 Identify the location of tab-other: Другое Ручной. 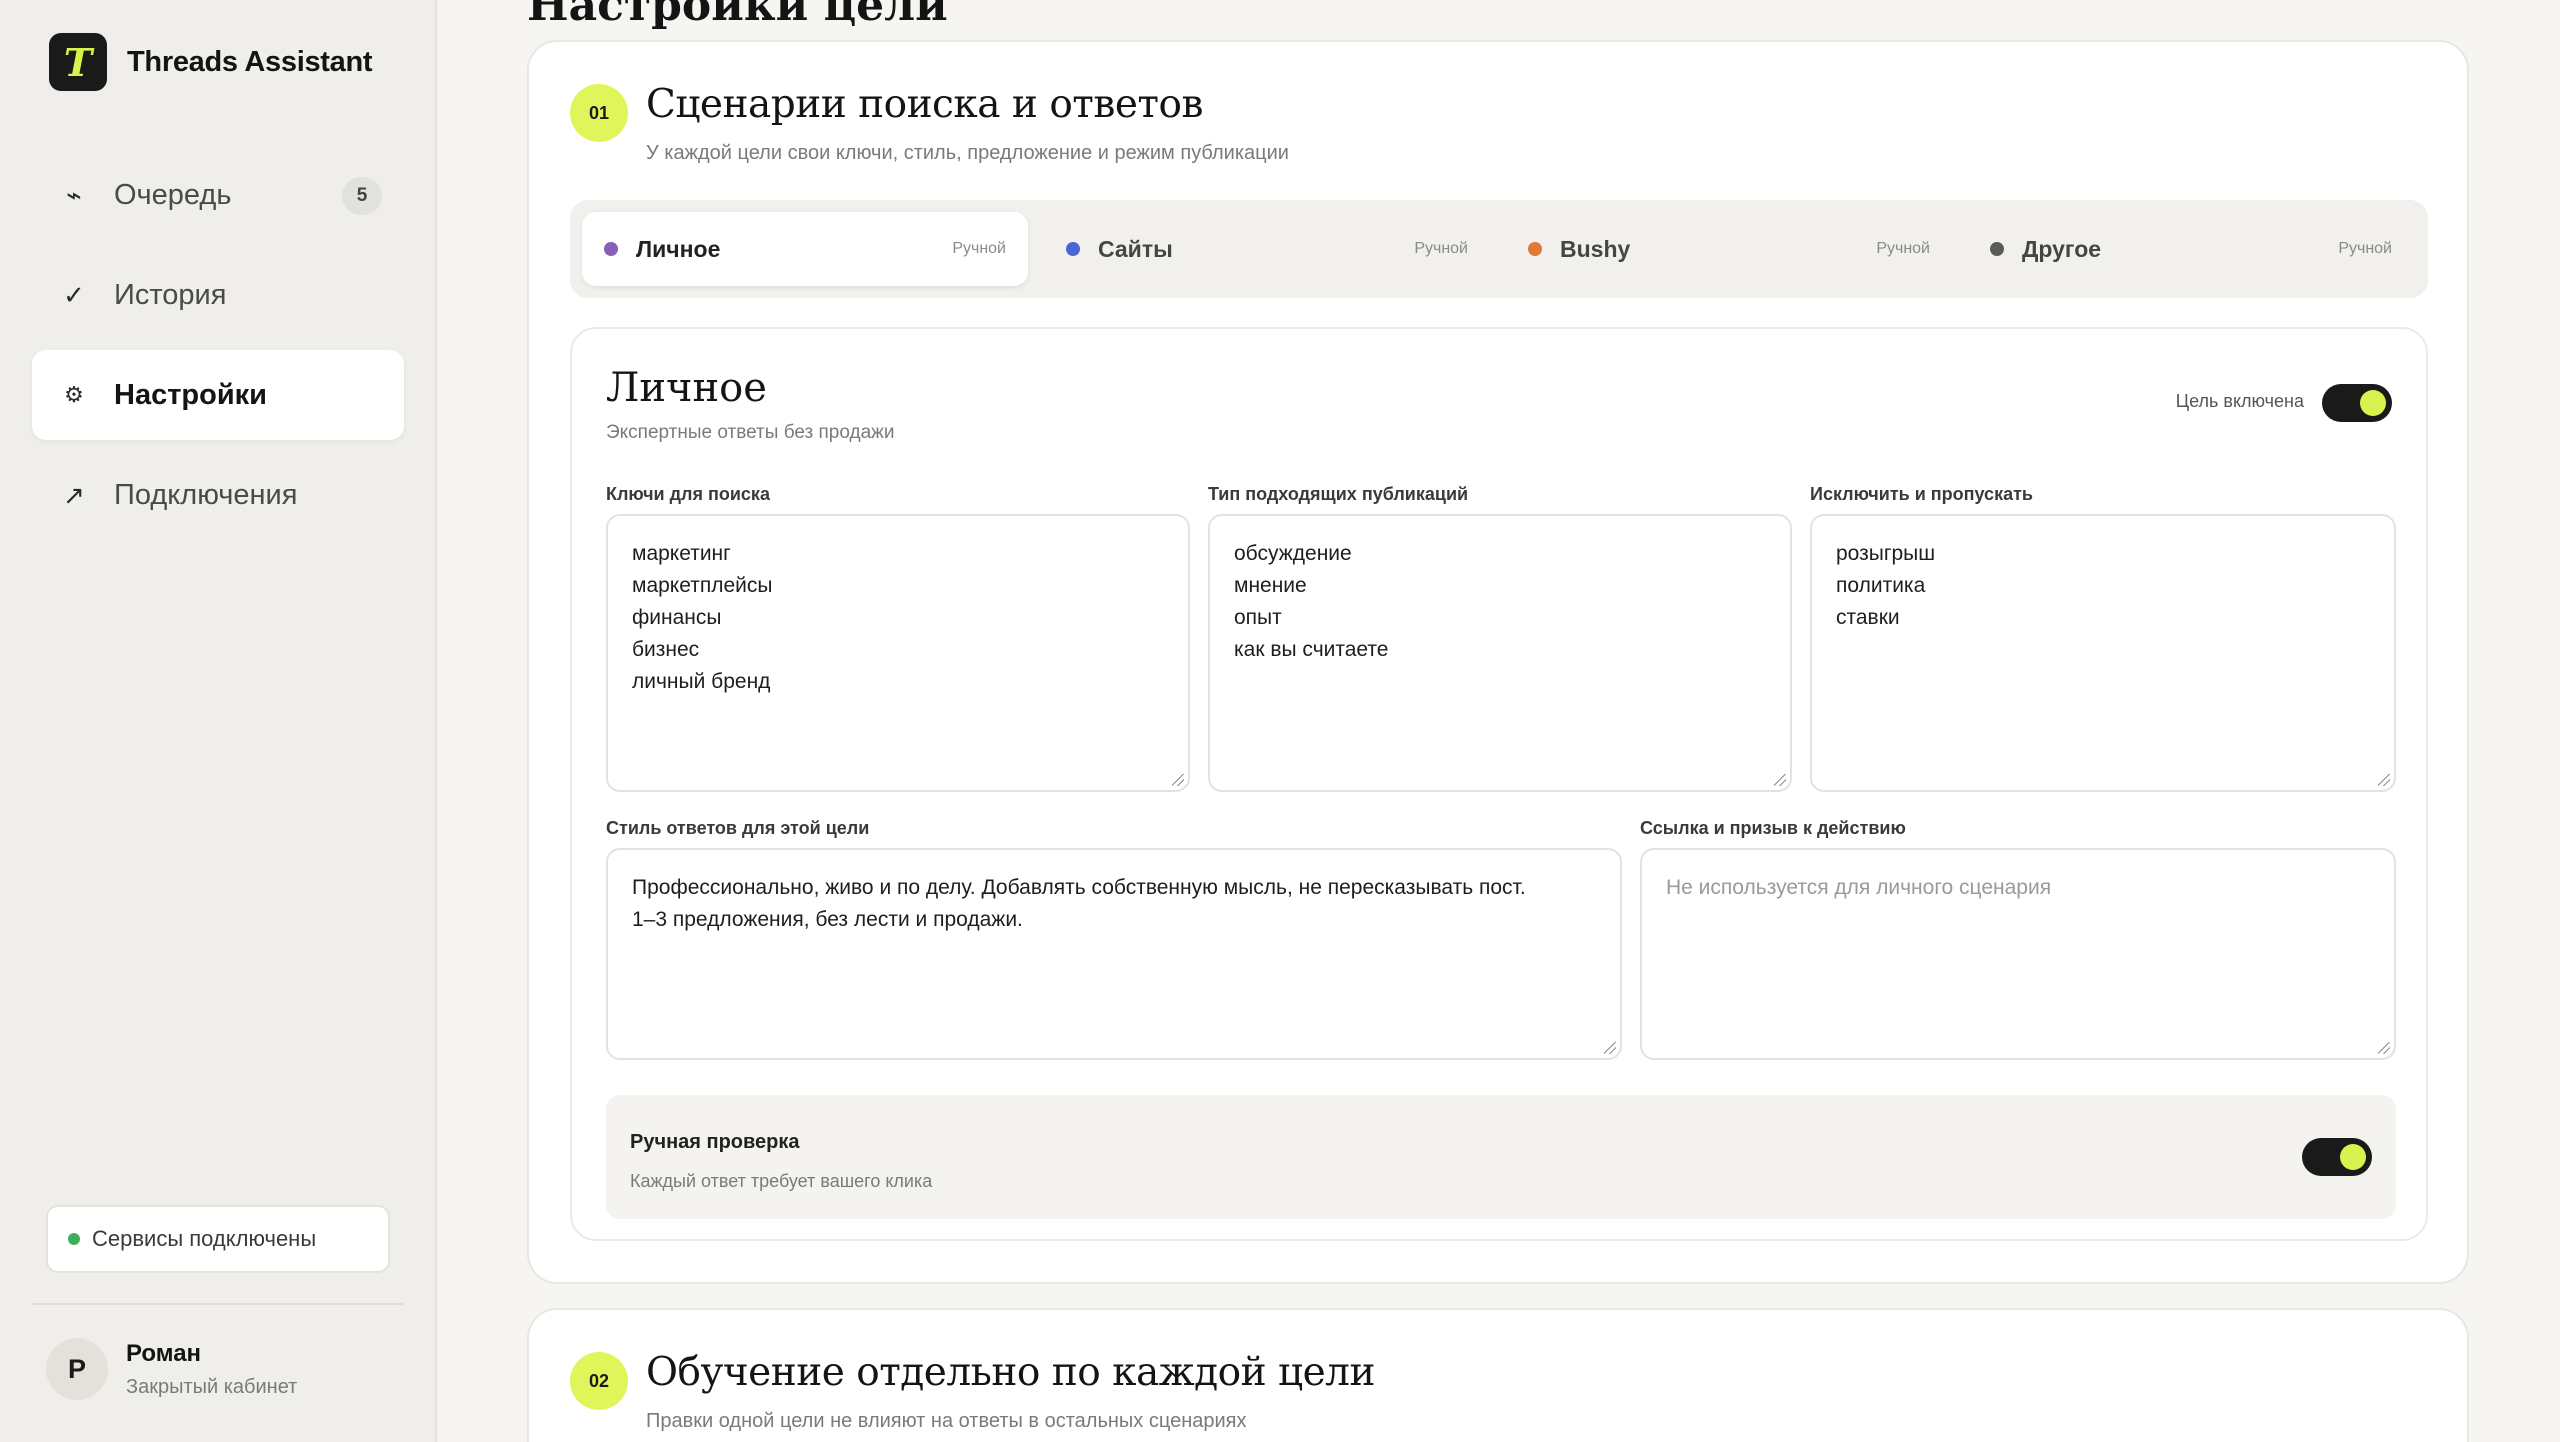
(2191, 249).